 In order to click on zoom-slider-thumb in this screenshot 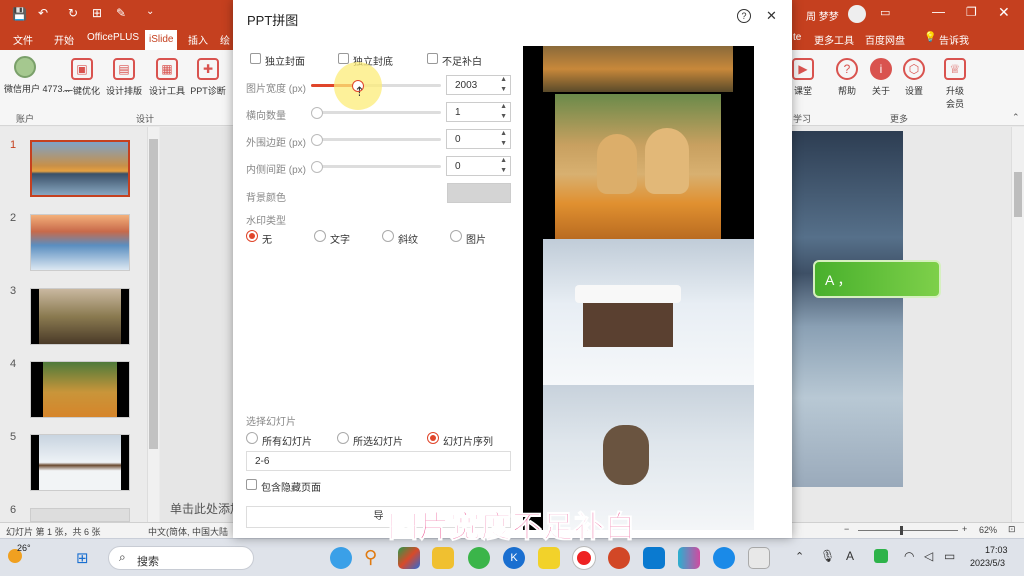, I will do `click(901, 530)`.